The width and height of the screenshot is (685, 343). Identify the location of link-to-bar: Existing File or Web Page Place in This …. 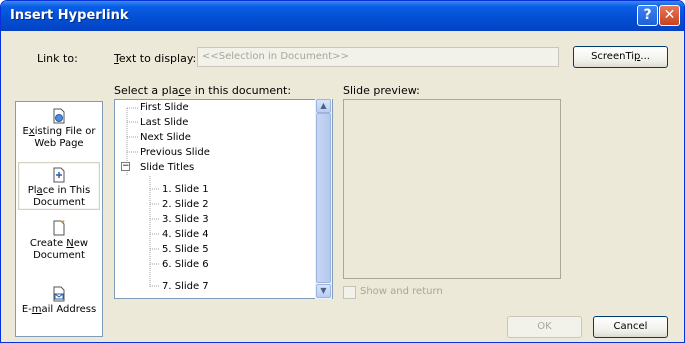
(59, 219).